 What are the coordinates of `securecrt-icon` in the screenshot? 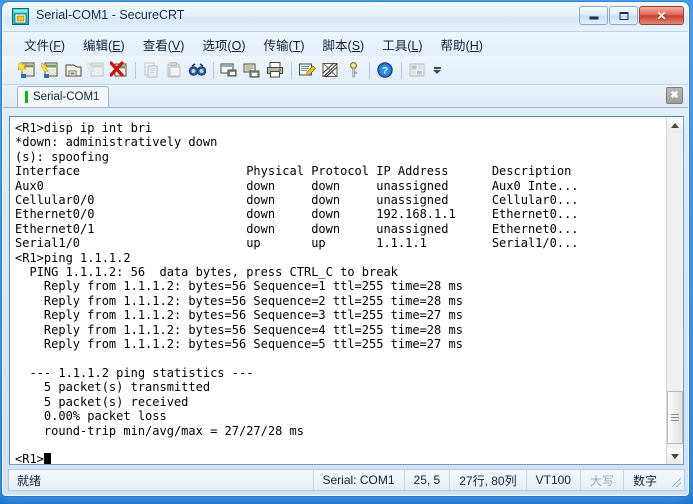 It's located at (20, 16).